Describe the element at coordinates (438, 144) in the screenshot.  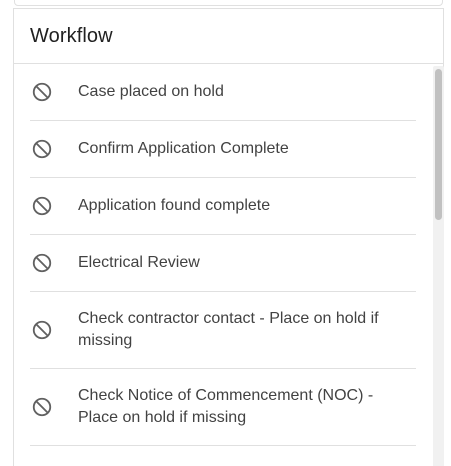
I see `scrollbar-thumb` at that location.